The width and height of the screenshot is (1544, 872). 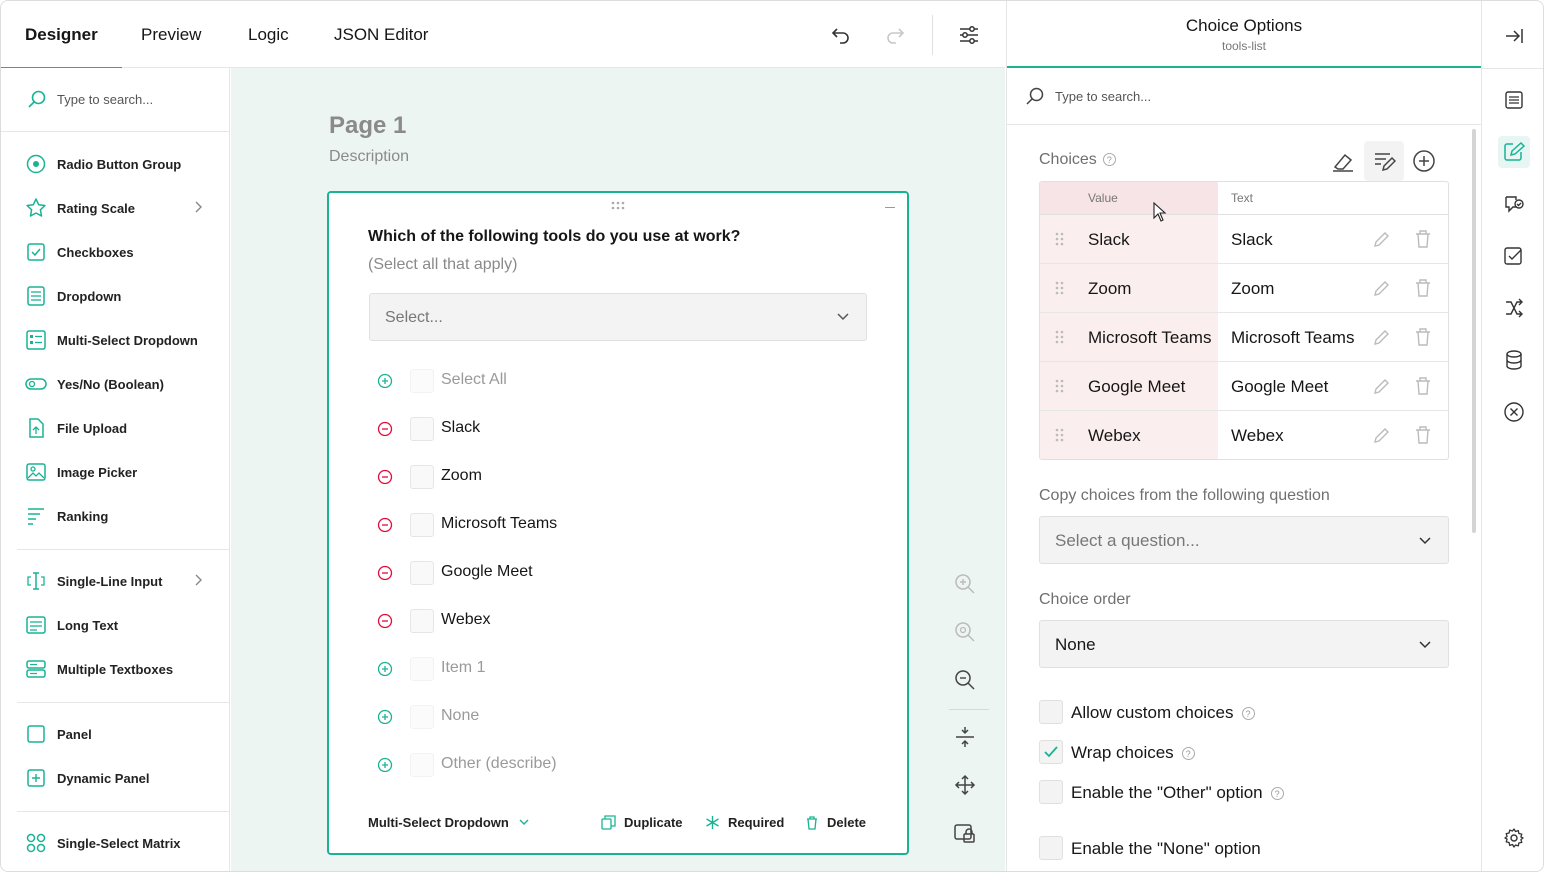 I want to click on toolbox-item-image-picker: Image Picker, so click(x=120, y=472).